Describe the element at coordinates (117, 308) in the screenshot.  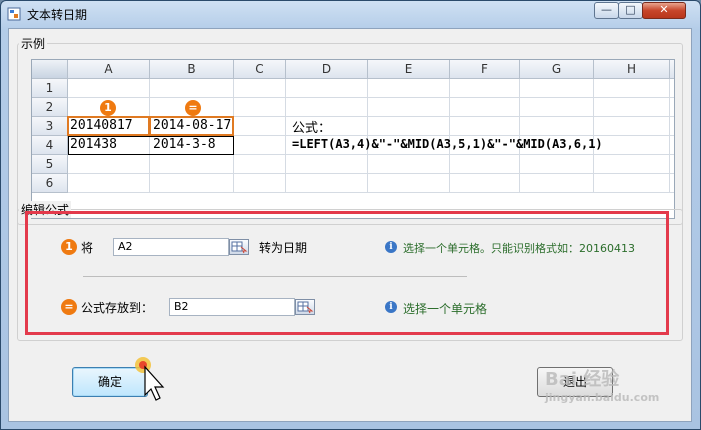
I see `row2-label: 公式存放到：` at that location.